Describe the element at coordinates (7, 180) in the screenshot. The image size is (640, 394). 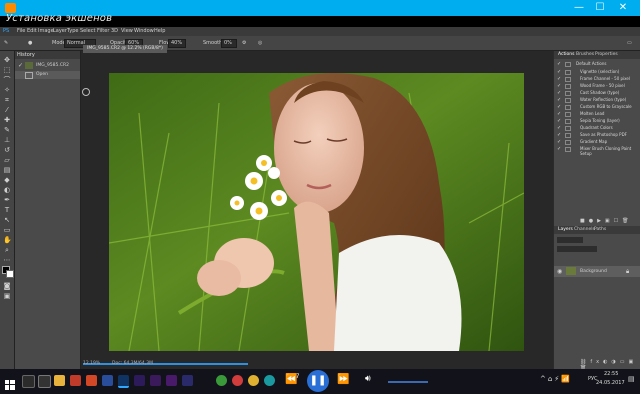
I see `blur-tool-icon: ◆` at that location.